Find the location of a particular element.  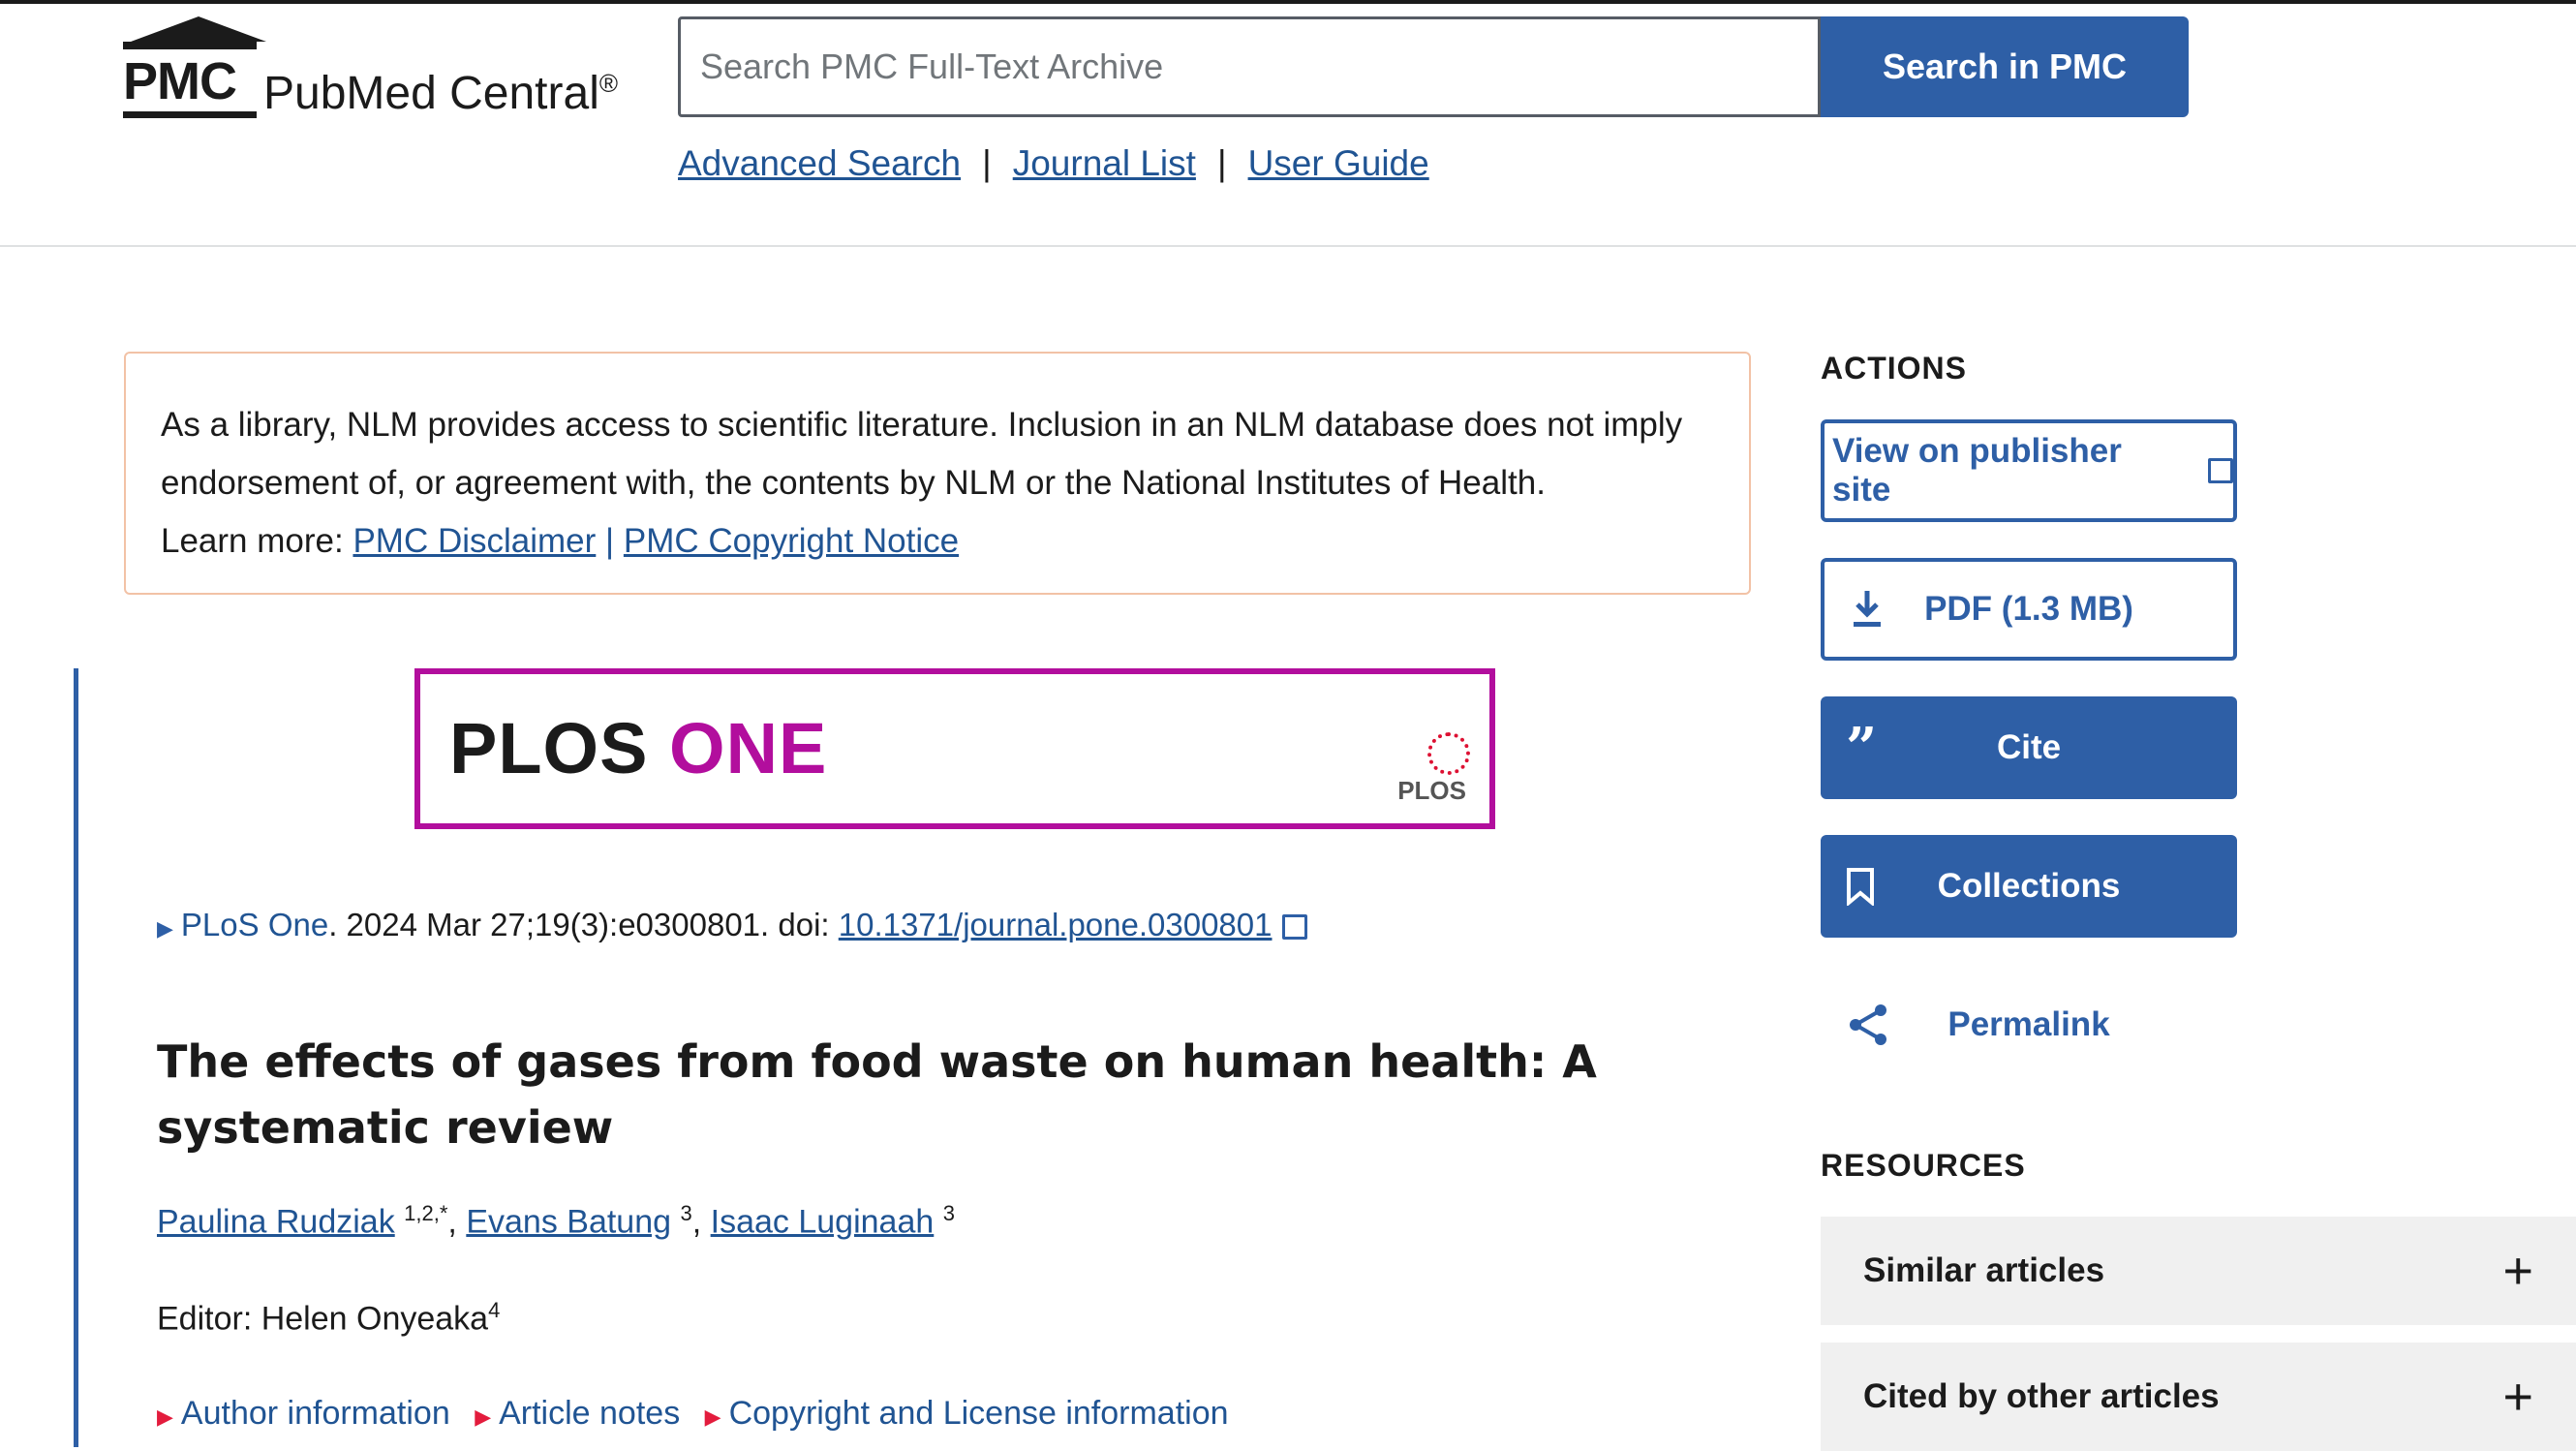

journal-link: PLoS One is located at coordinates (254, 924).